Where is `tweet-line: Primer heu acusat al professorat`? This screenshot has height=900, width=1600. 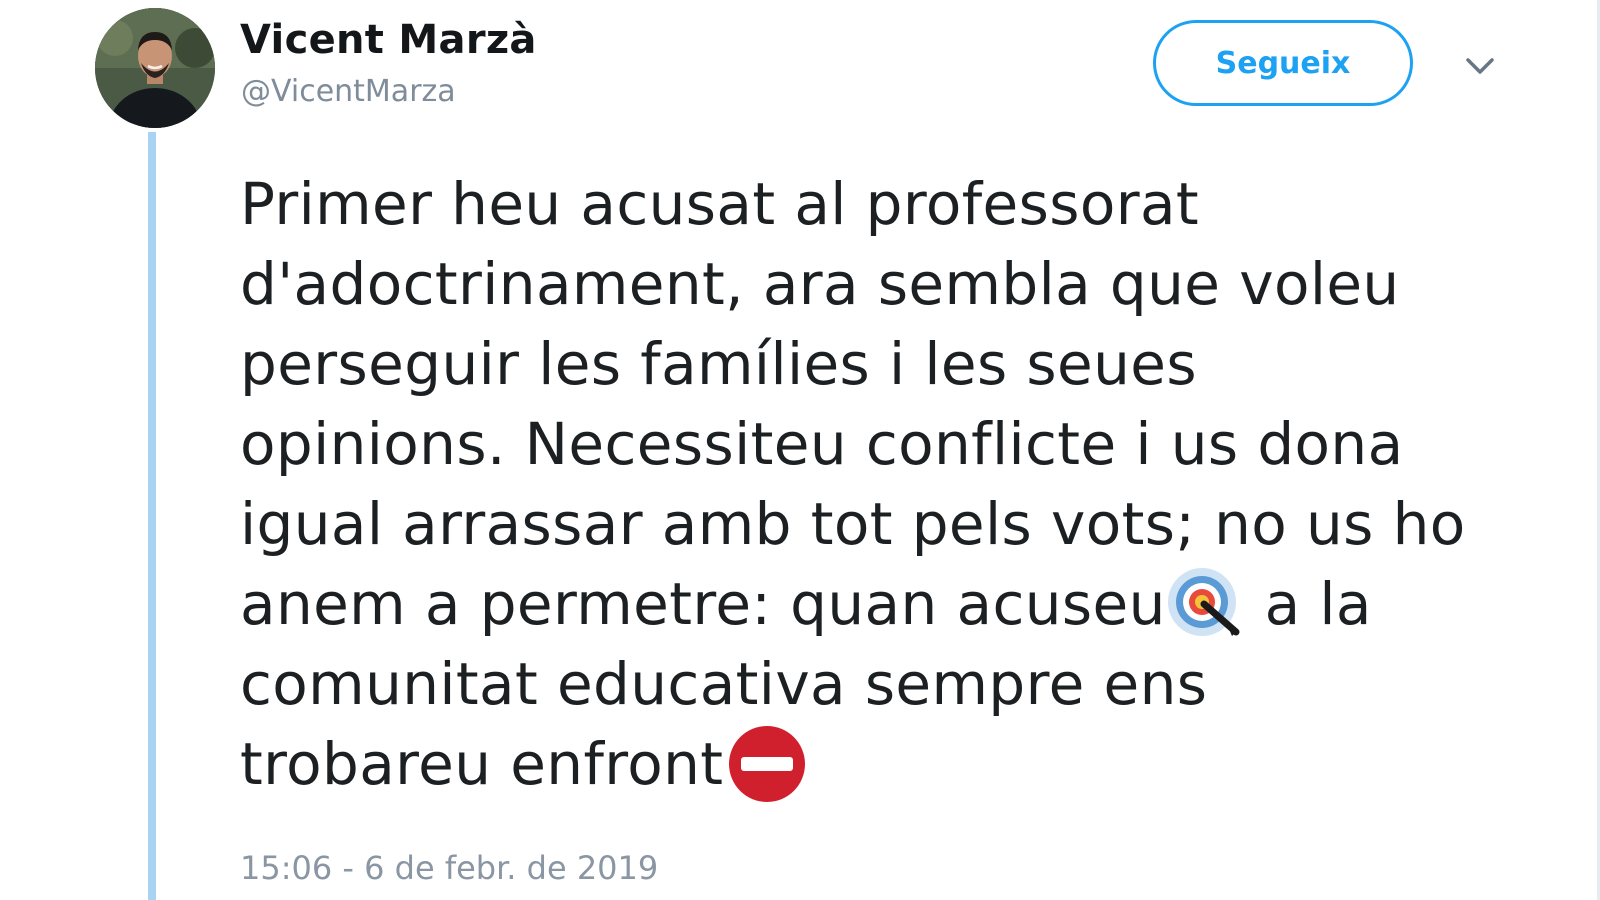 tweet-line: Primer heu acusat al professorat is located at coordinates (720, 204).